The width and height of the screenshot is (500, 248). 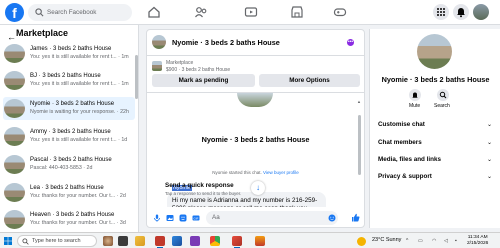 What do you see at coordinates (8, 241) in the screenshot?
I see `windows-start-icon` at bounding box center [8, 241].